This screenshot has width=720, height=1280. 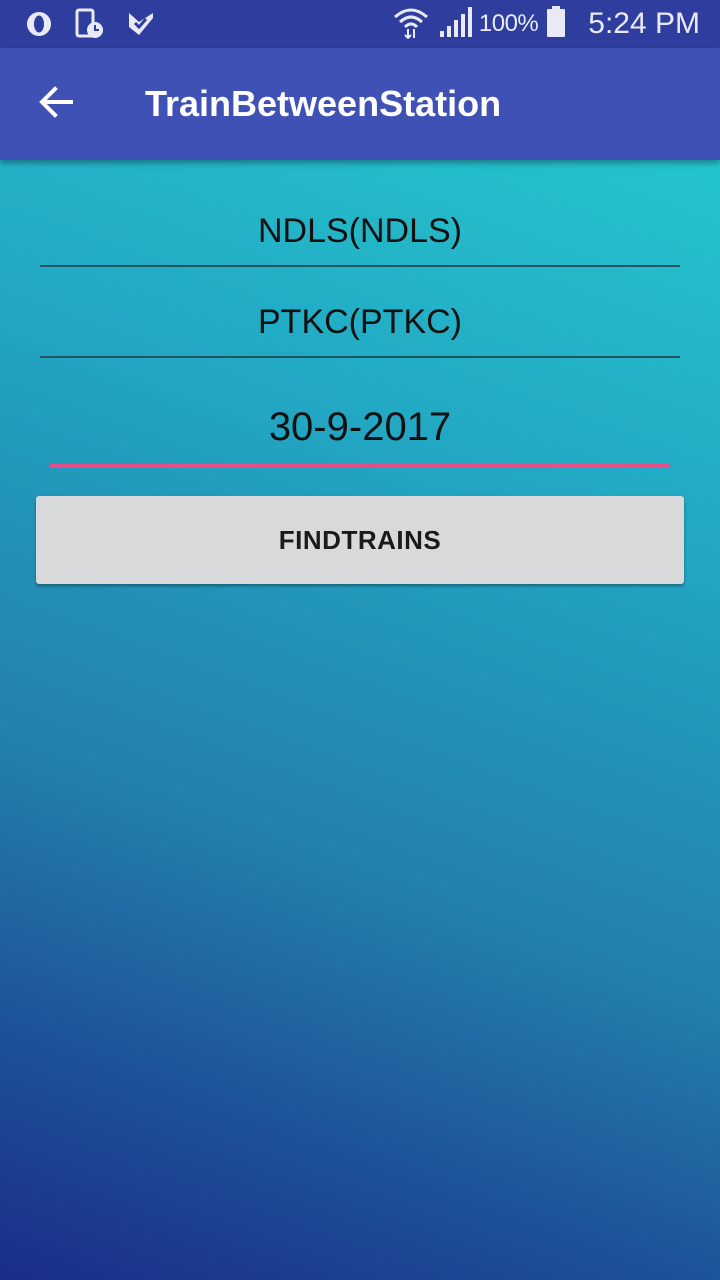 I want to click on app-bar: TrainBetweenStation, so click(x=360, y=104).